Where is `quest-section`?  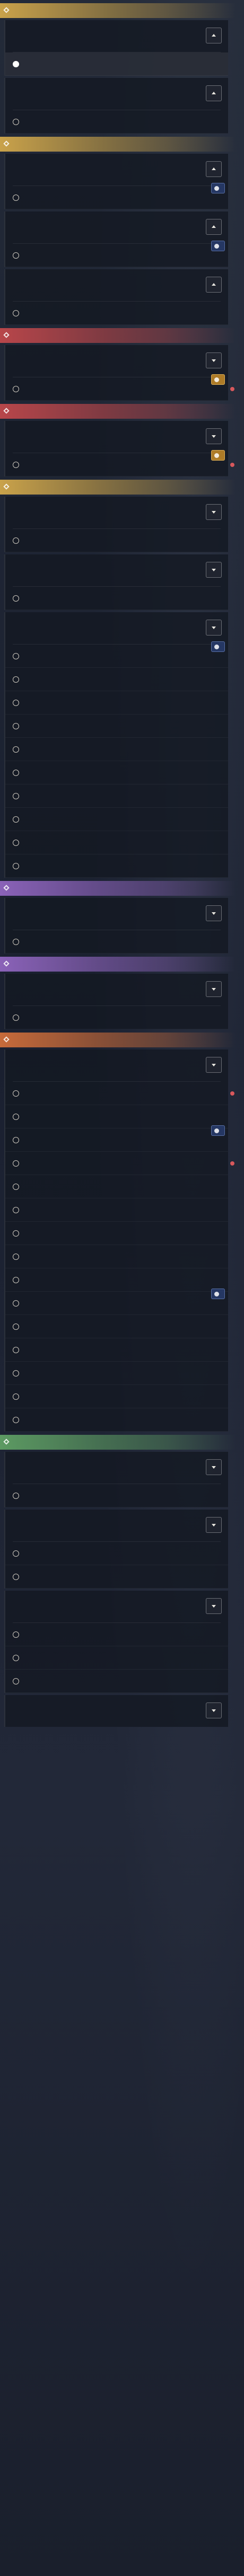 quest-section is located at coordinates (122, 1581).